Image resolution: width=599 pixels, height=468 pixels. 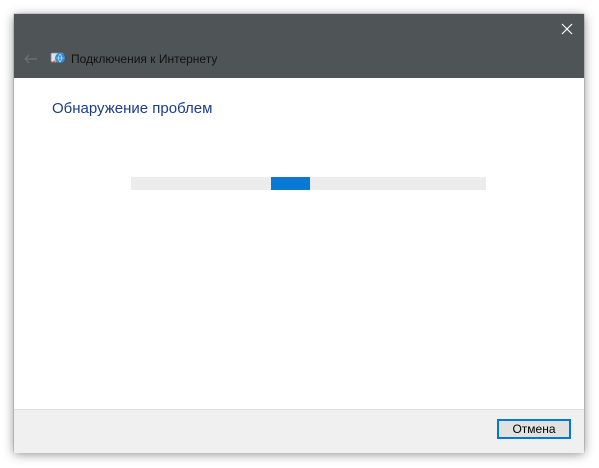 I want to click on title-bar: Подключения к Интернету, so click(x=299, y=46).